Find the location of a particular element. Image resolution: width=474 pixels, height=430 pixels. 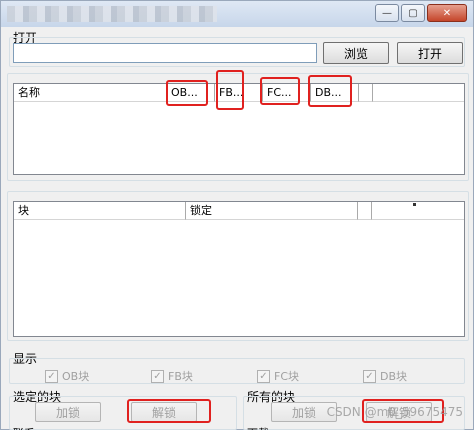

col-header-extra is located at coordinates (366, 93).